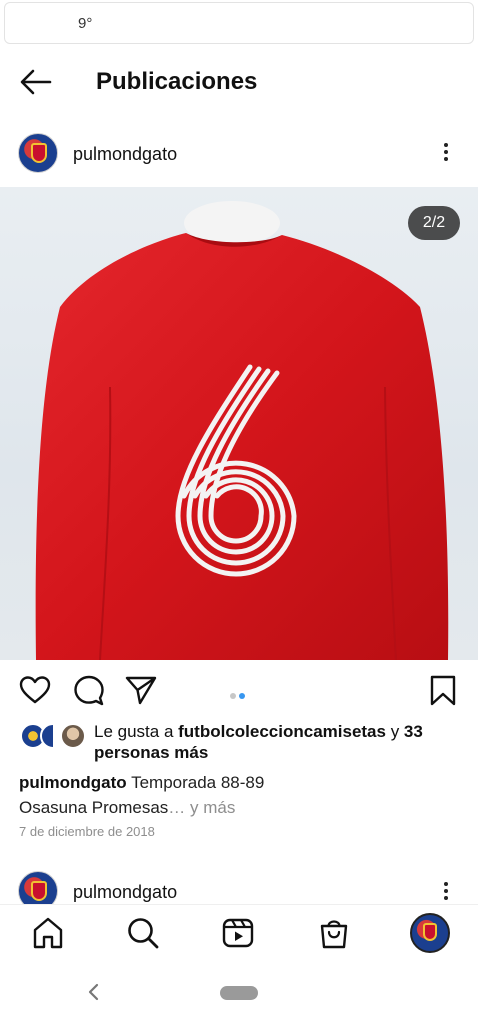 The height and width of the screenshot is (1024, 478). I want to click on next-more-options-button, so click(446, 891).